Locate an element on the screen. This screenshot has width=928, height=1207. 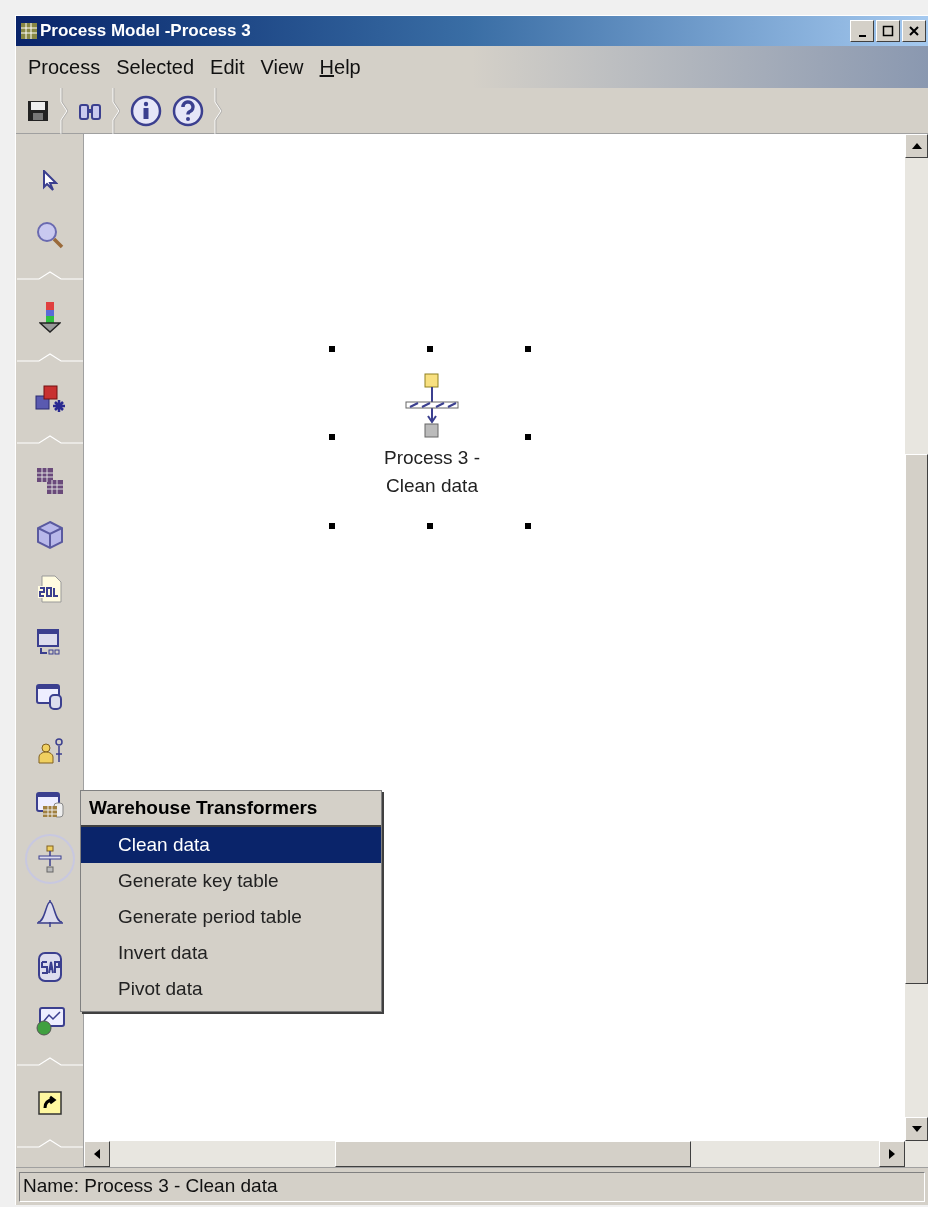
info-icon is located at coordinates (146, 110).